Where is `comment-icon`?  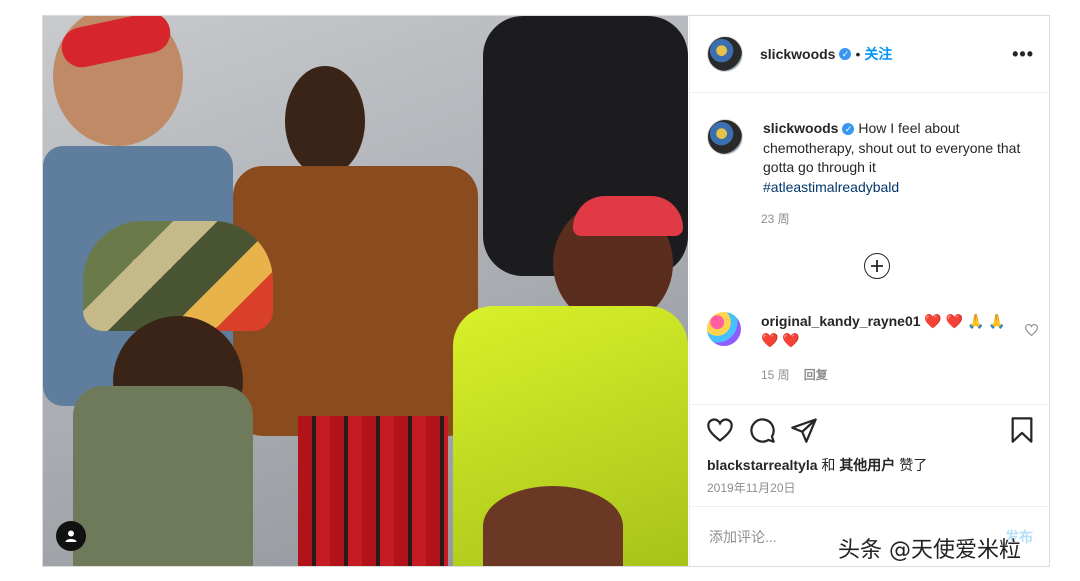 comment-icon is located at coordinates (762, 430).